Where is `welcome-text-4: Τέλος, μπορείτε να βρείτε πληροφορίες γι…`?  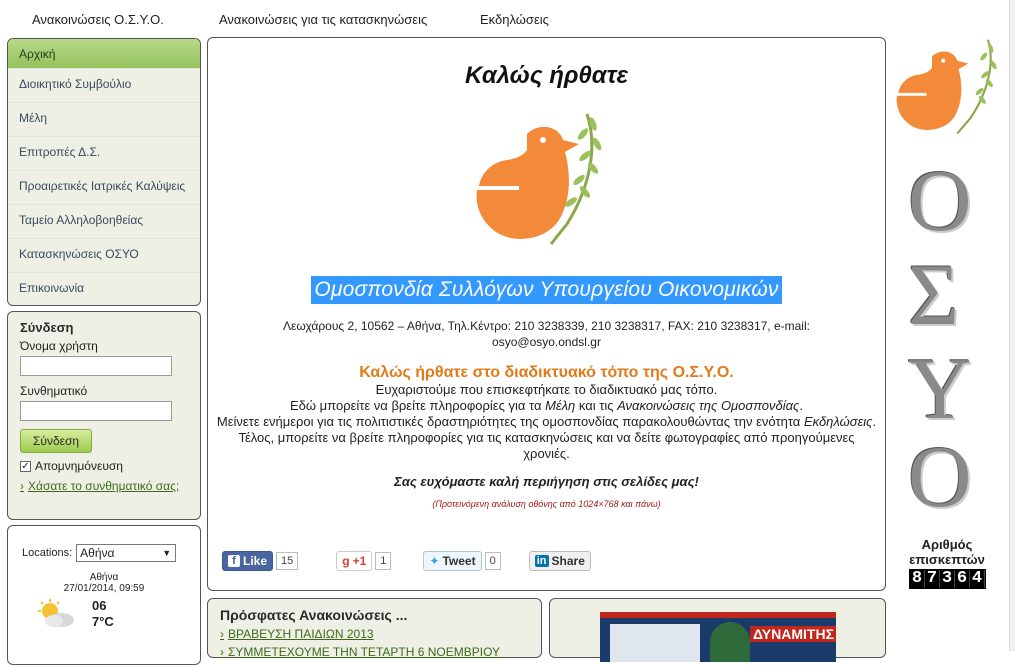
welcome-text-4: Τέλος, μπορείτε να βρείτε πληροφορίες γι… is located at coordinates (546, 445).